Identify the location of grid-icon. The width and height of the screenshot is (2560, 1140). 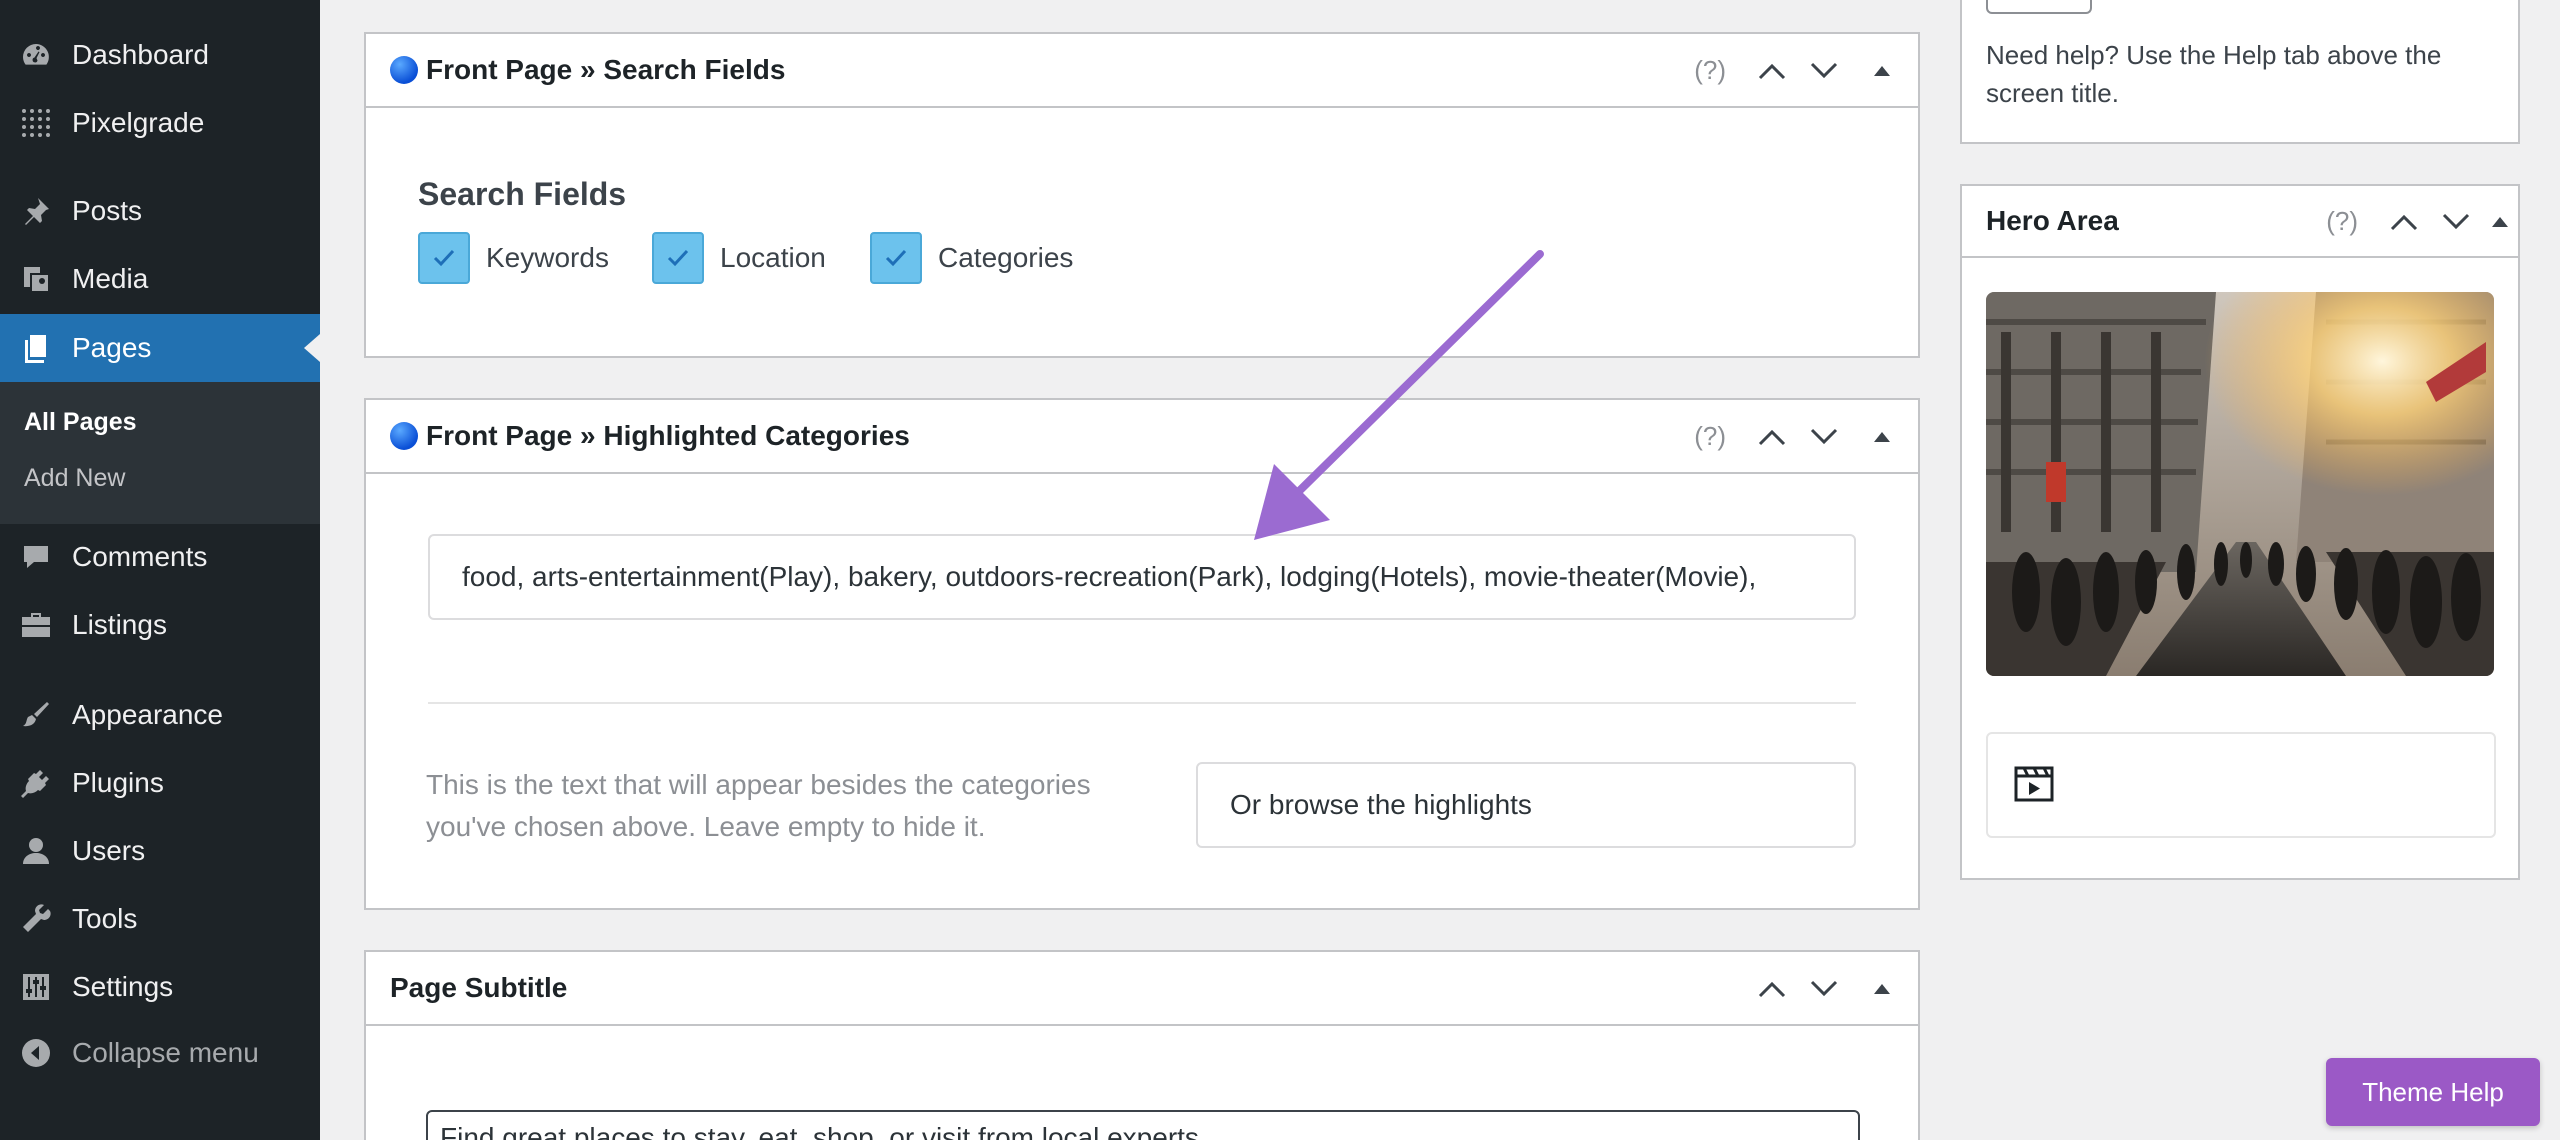
(36, 123).